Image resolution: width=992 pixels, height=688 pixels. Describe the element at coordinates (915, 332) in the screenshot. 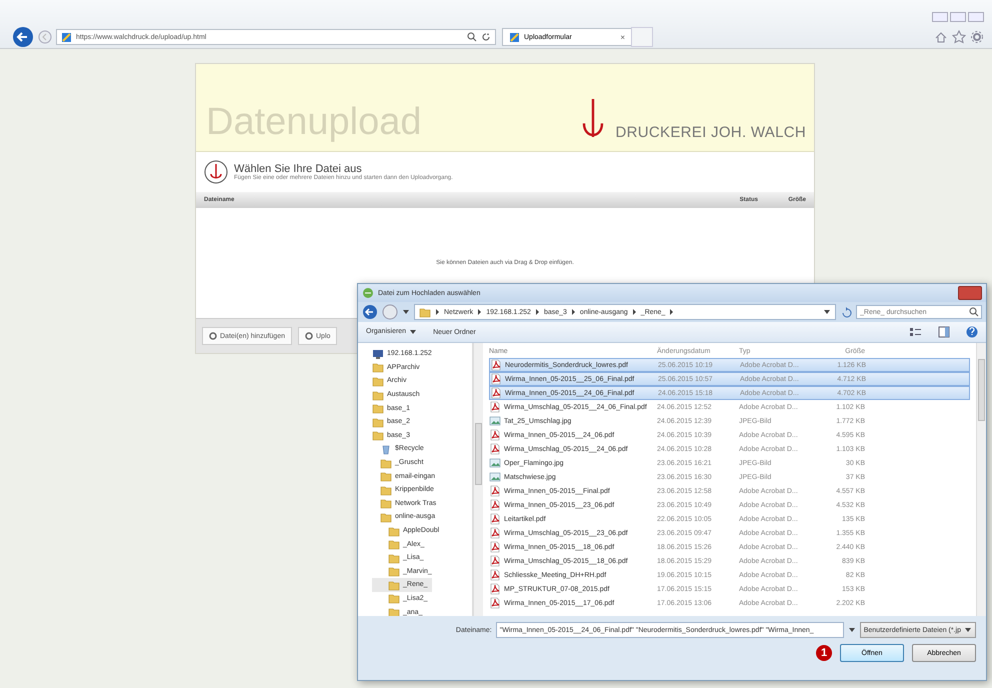

I see `view-options-icon` at that location.